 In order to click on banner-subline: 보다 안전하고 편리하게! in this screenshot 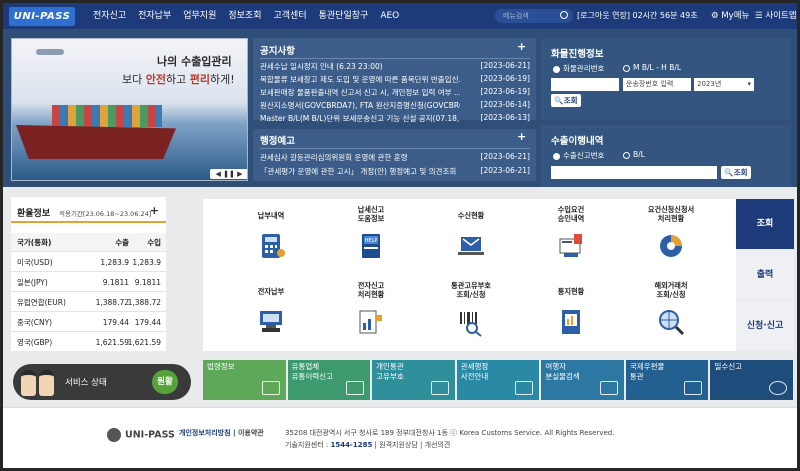, I will do `click(178, 79)`.